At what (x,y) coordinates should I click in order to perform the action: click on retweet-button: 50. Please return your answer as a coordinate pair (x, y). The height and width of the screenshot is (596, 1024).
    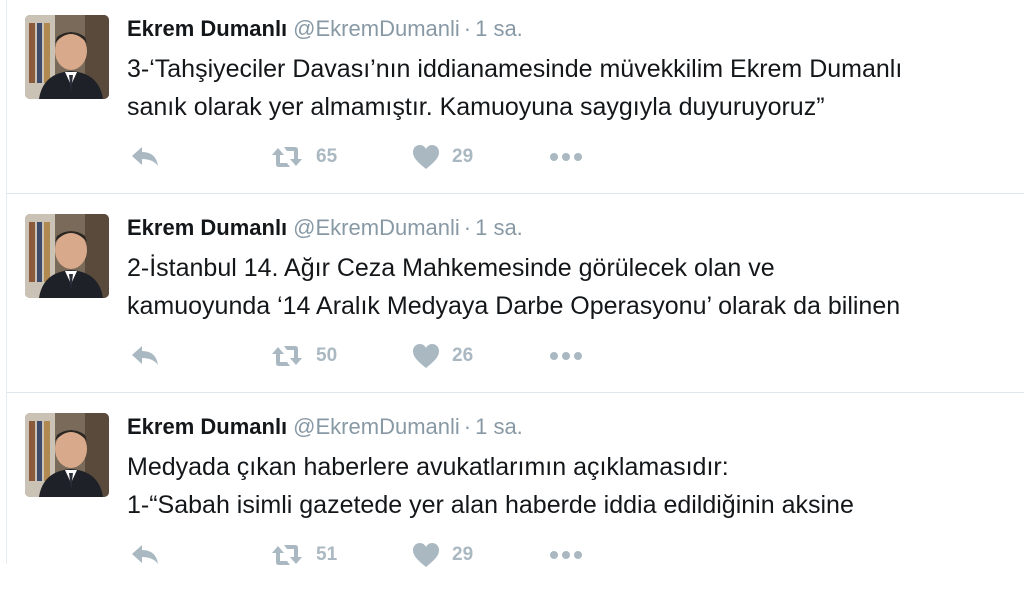
    Looking at the image, I should click on (303, 356).